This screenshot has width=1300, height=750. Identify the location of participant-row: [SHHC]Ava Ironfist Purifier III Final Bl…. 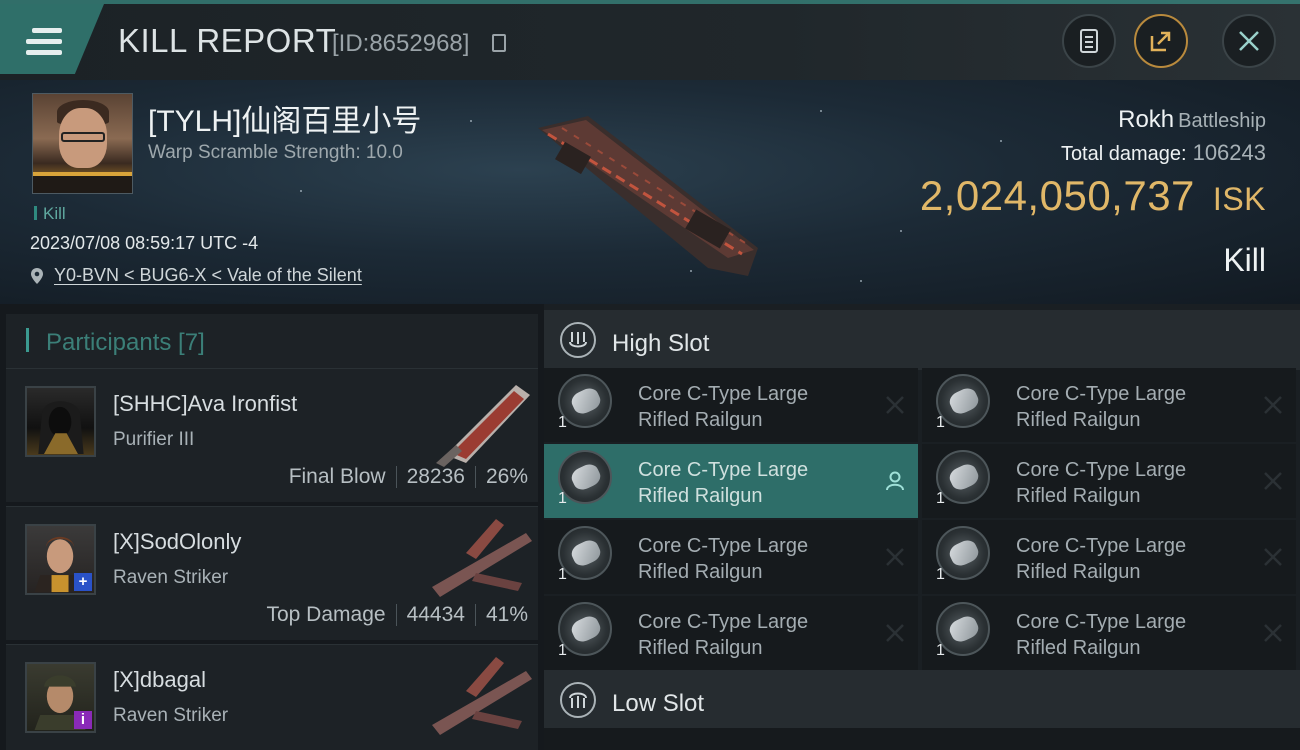
(272, 435).